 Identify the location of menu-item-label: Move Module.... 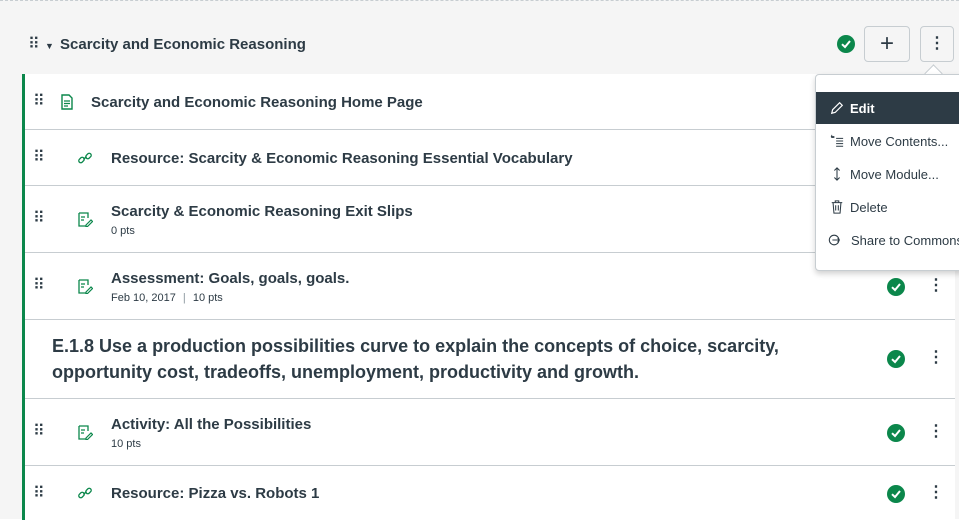
(894, 174).